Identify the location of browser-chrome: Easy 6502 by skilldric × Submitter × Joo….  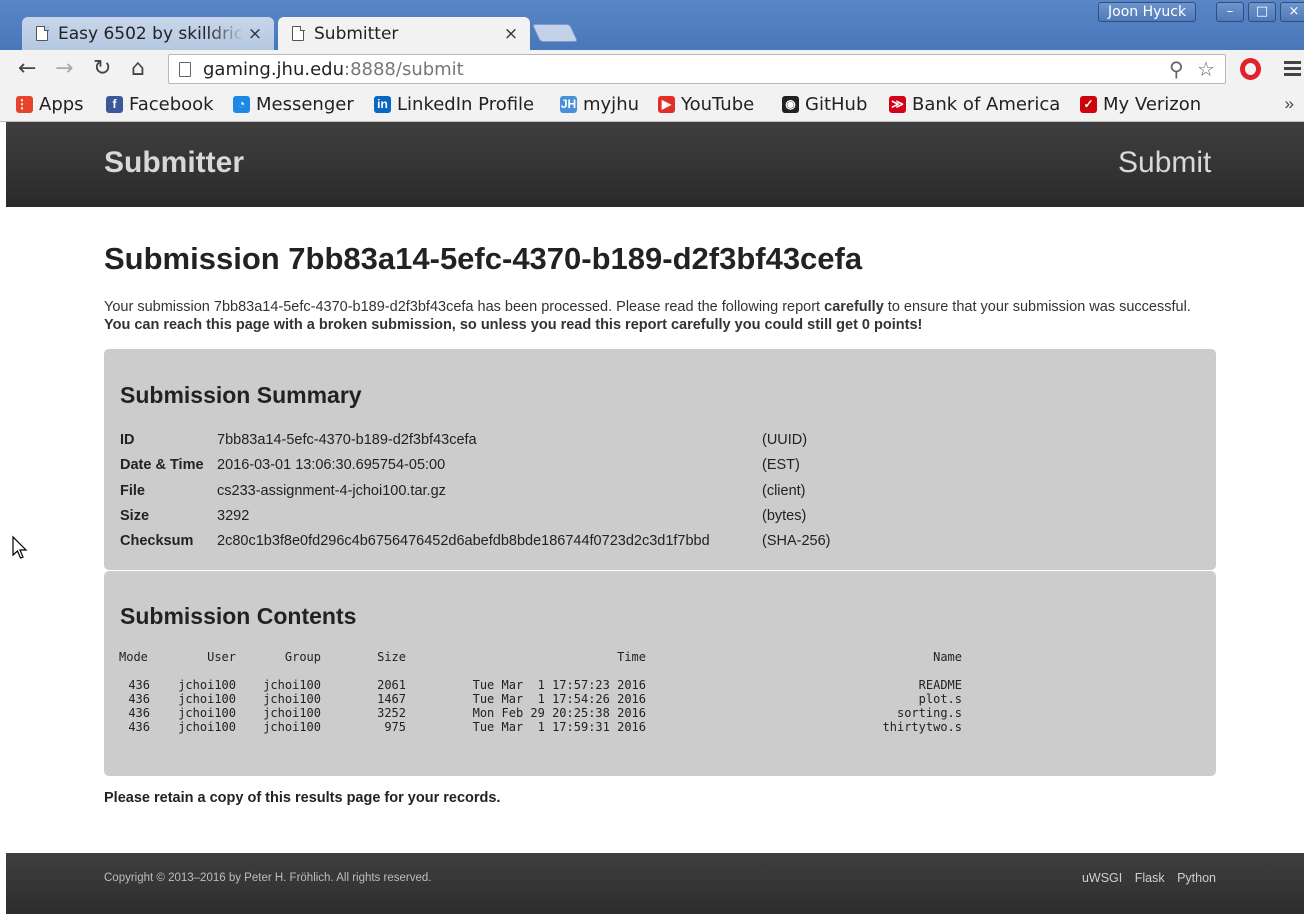
(652, 61).